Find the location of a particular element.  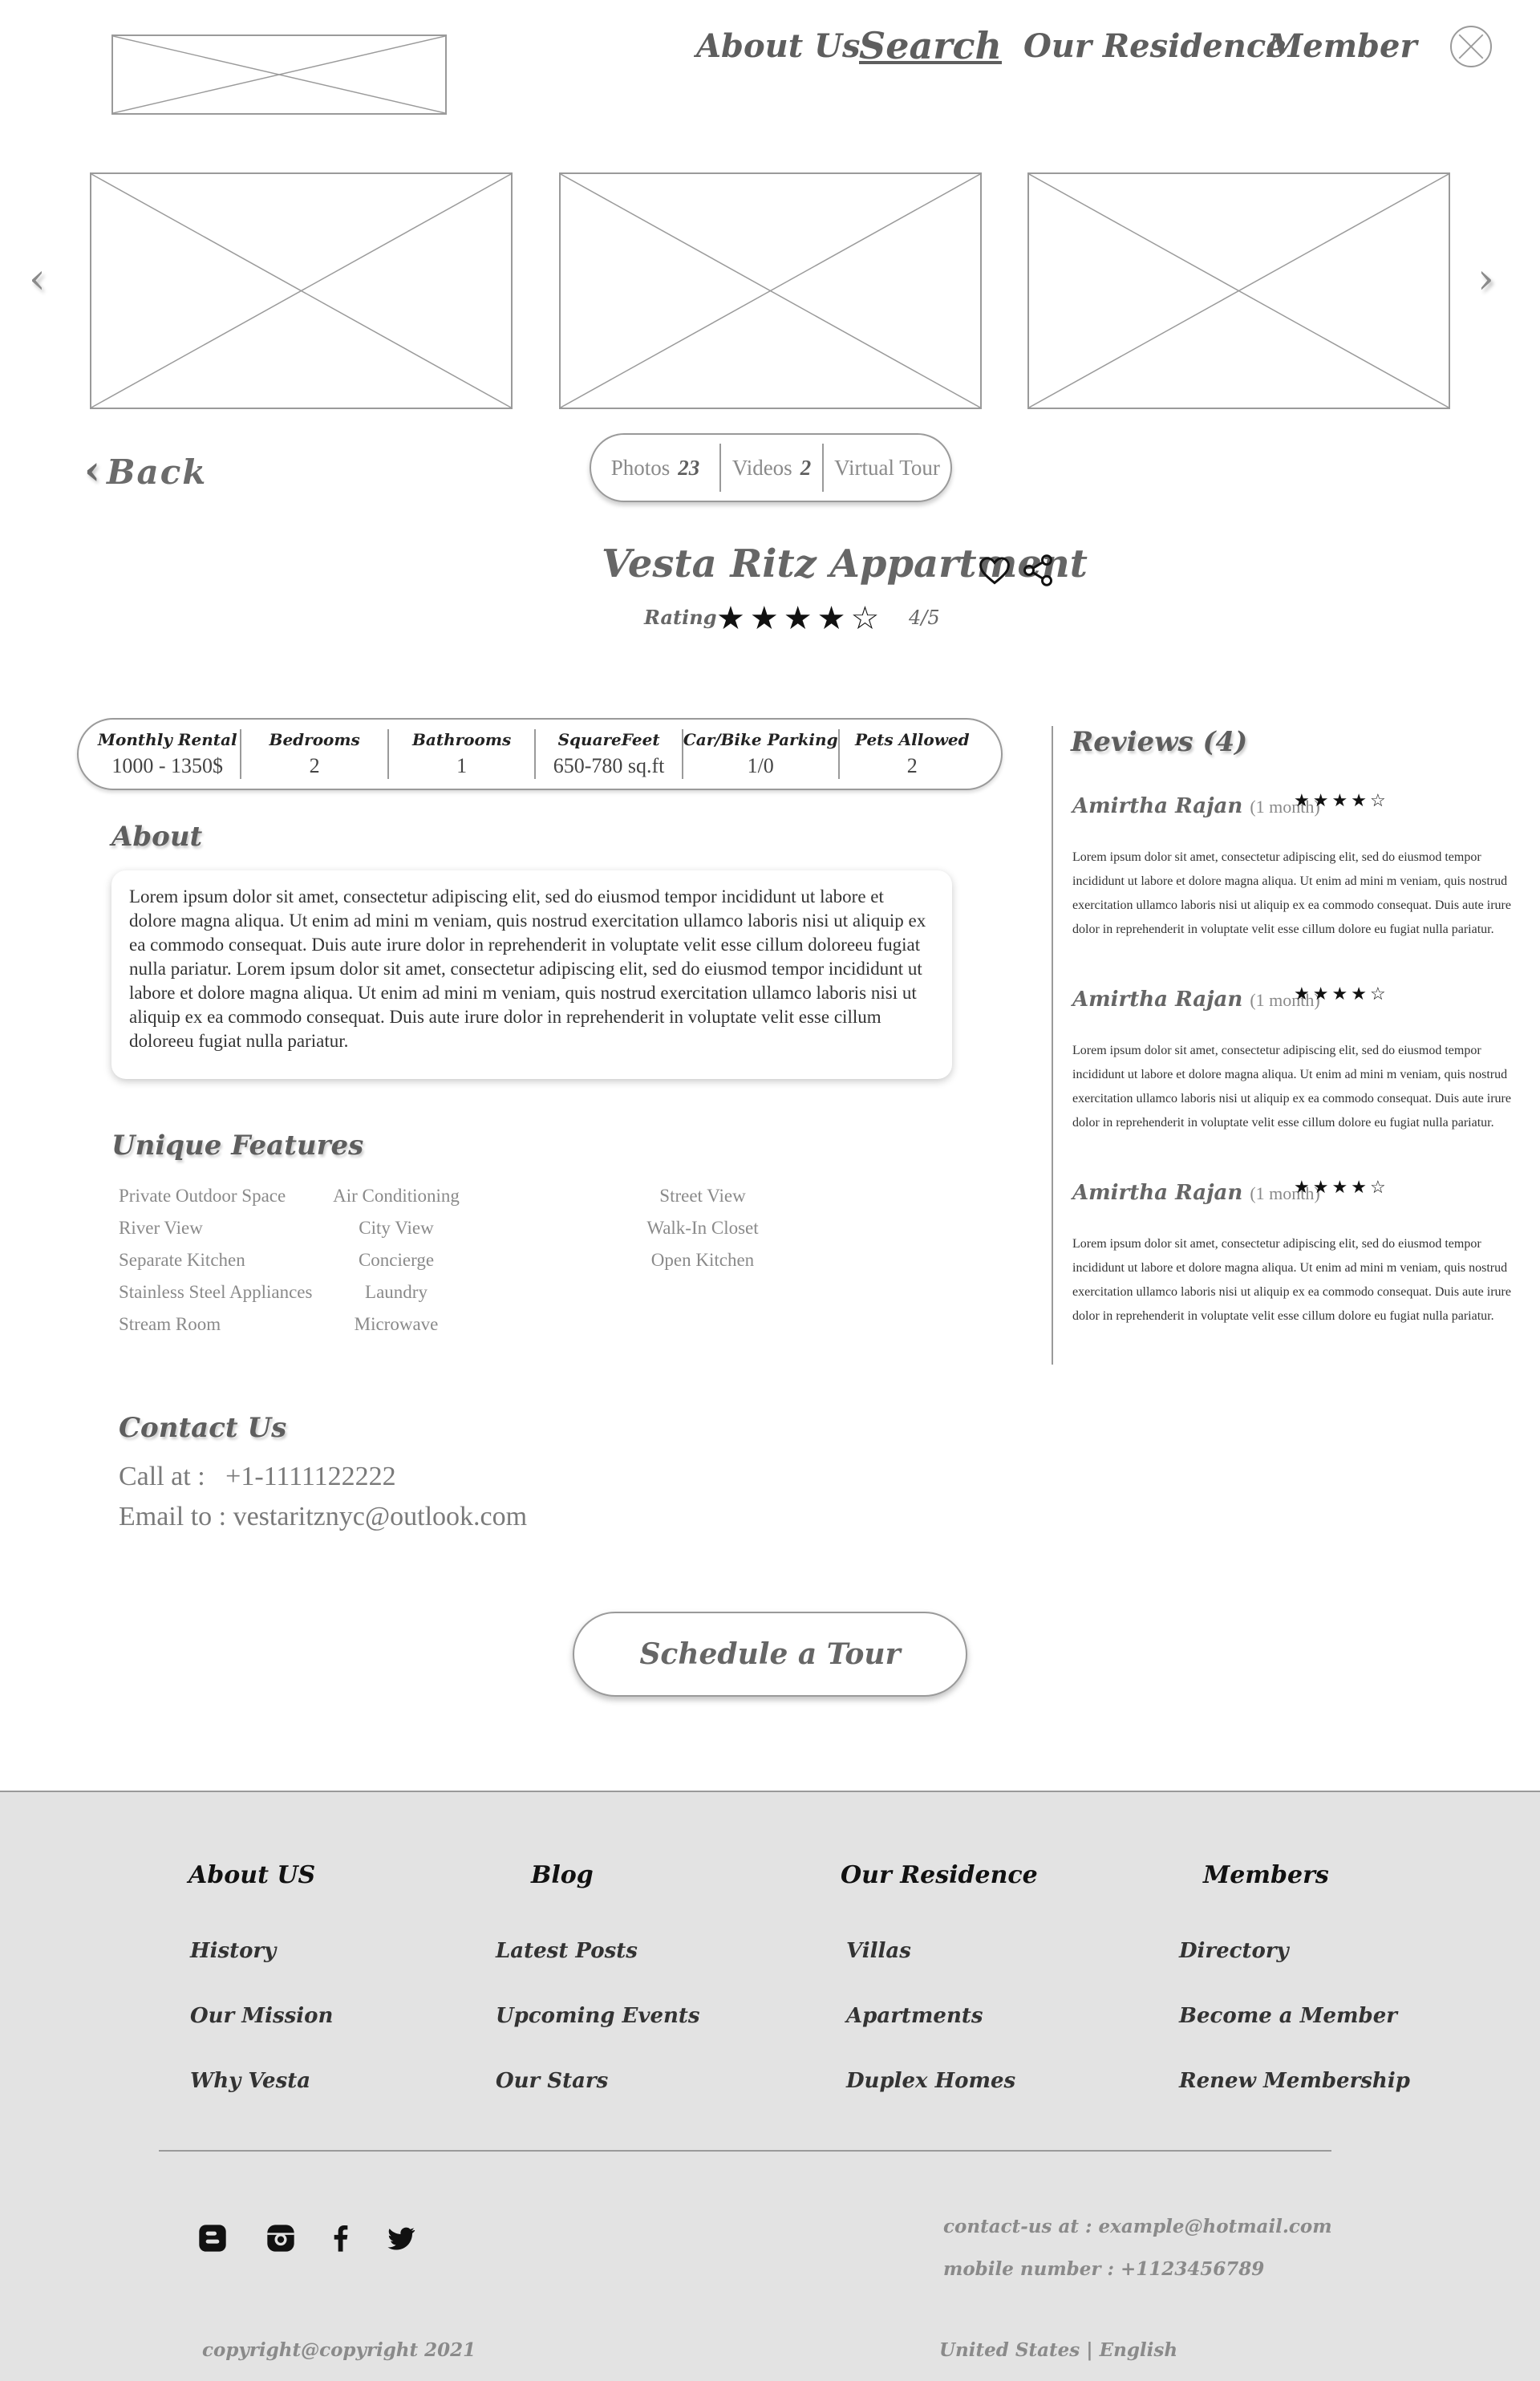

contact-phone: Call at : +1-1111122222 is located at coordinates (257, 1477).